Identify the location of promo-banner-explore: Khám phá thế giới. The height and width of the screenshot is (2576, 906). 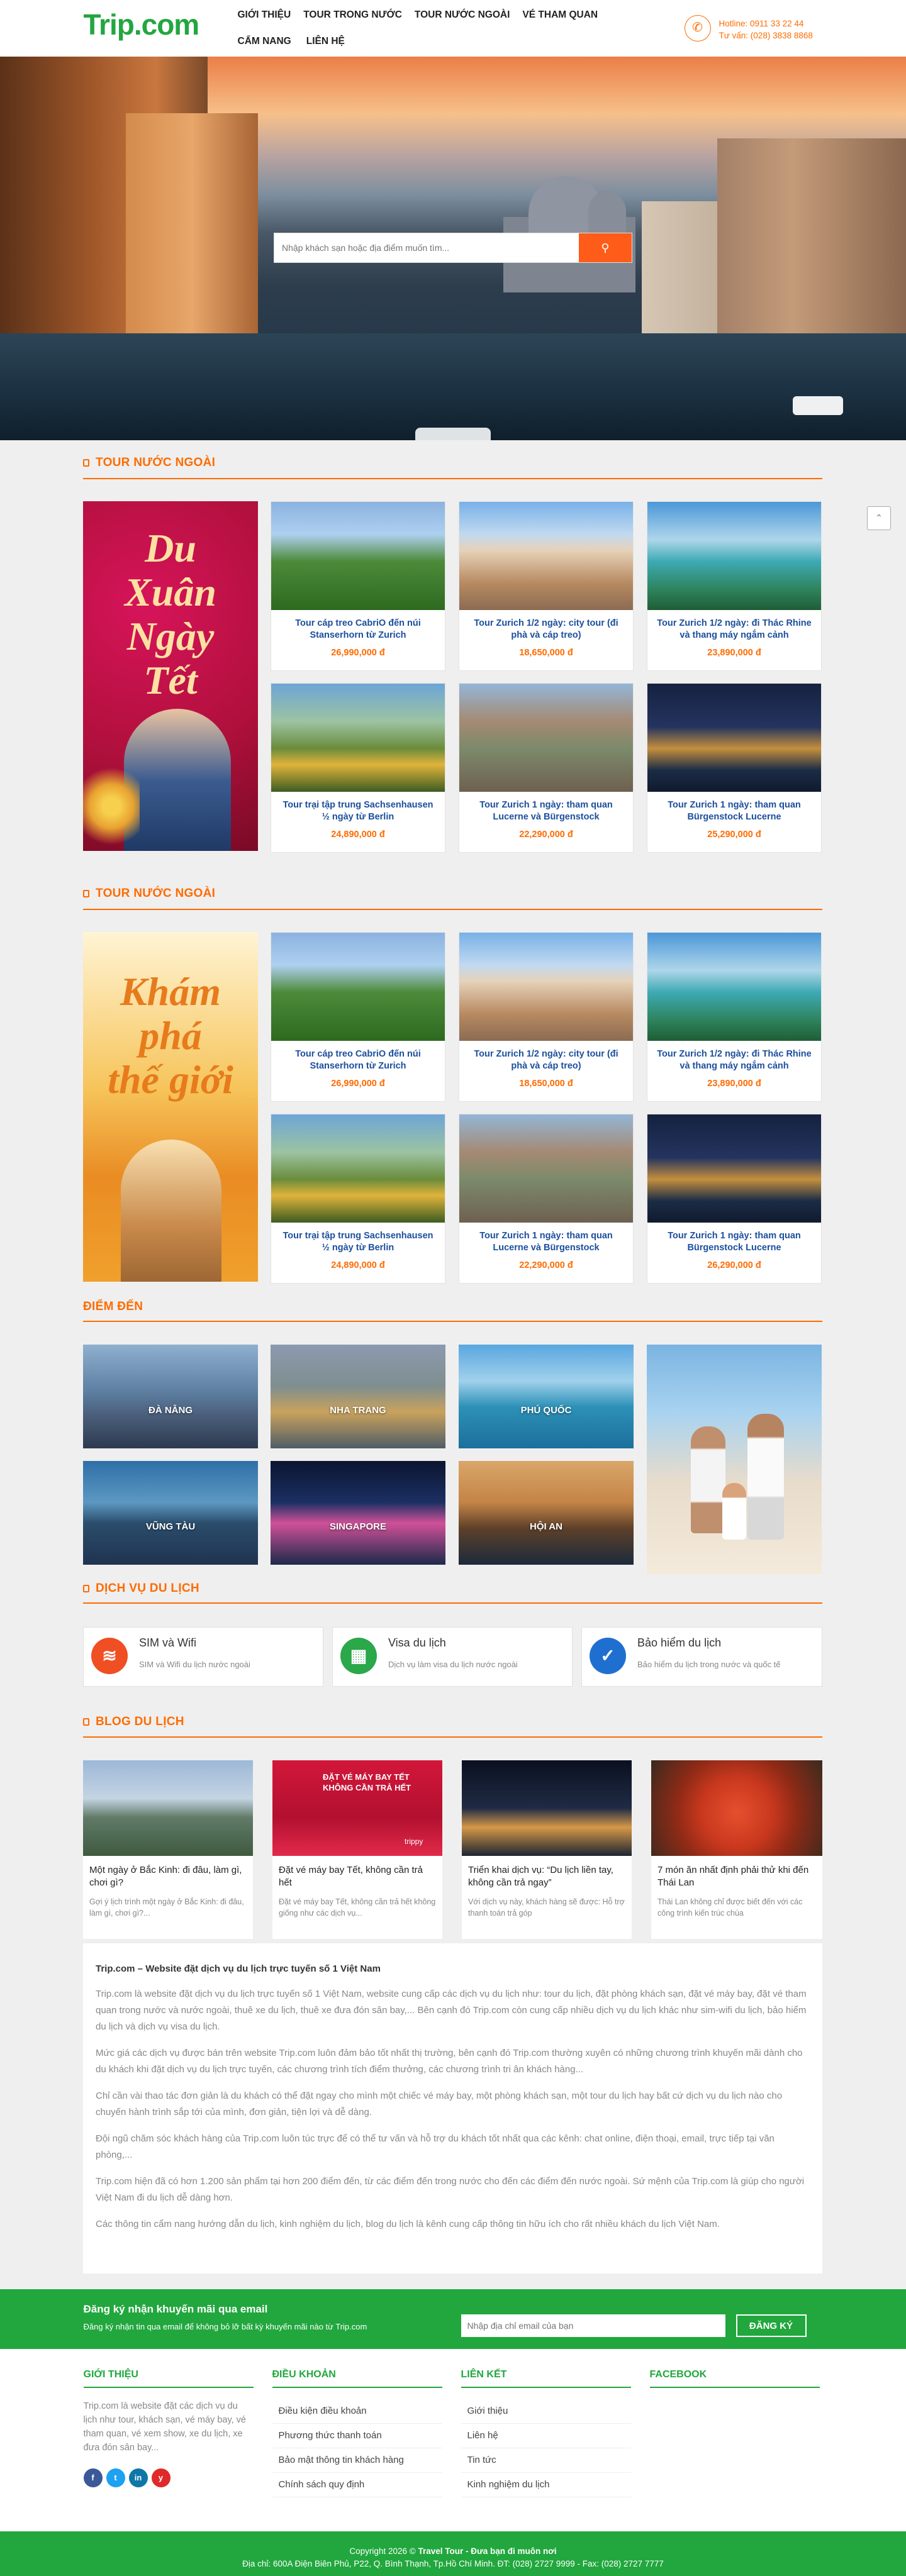
(170, 1107).